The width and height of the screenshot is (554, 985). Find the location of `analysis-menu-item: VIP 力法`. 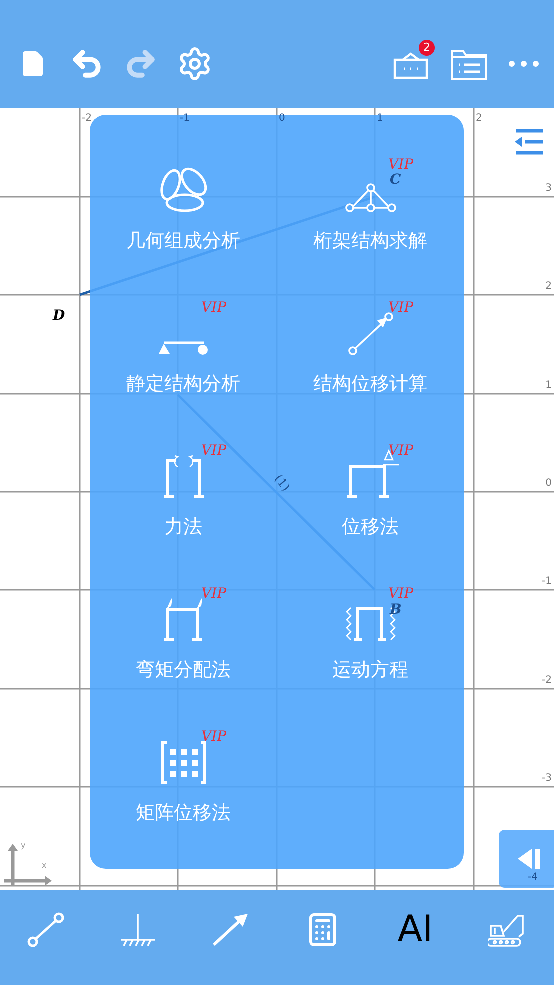

analysis-menu-item: VIP 力法 is located at coordinates (184, 492).